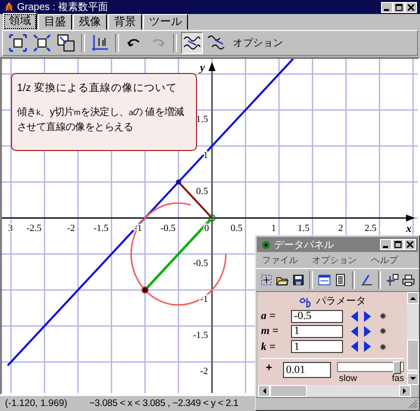 This screenshot has height=411, width=420. I want to click on slow-label: slow, so click(348, 377).